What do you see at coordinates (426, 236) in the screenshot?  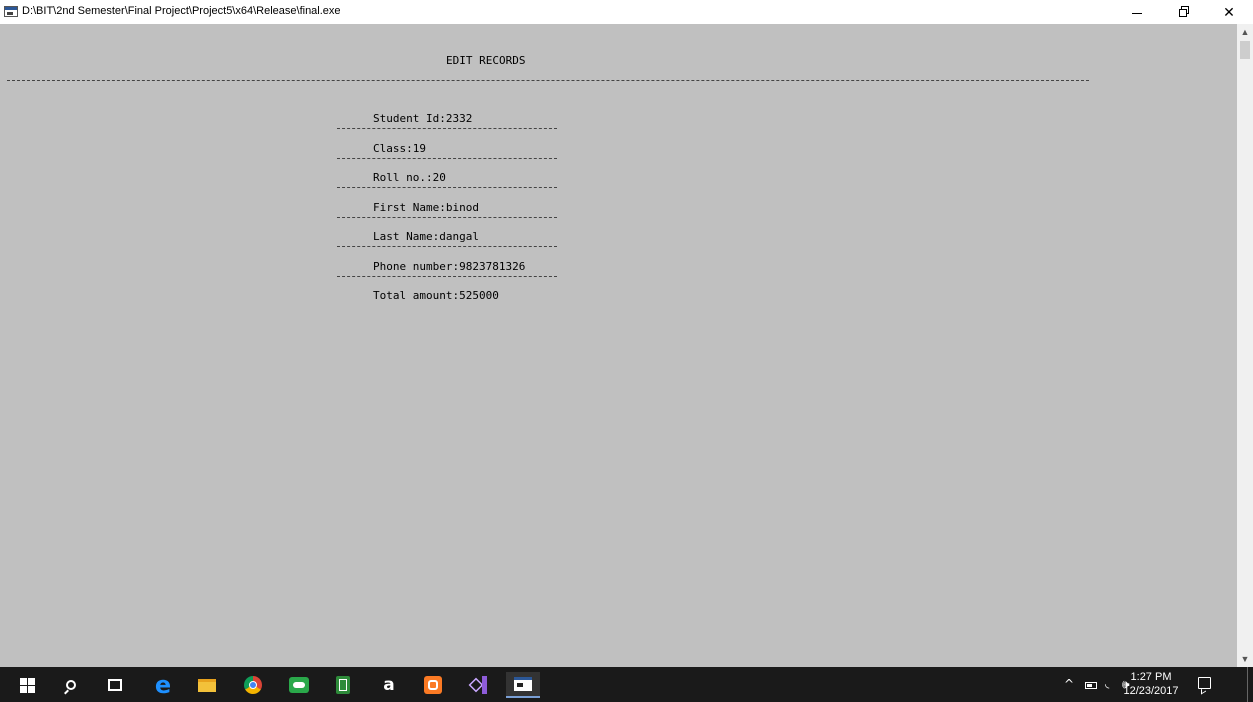 I see `record-text: Last Name:dangal` at bounding box center [426, 236].